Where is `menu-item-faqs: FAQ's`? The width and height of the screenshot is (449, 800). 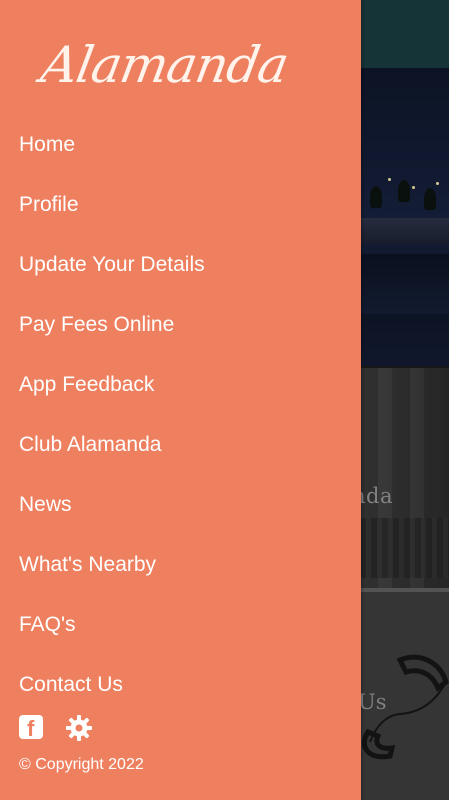
menu-item-faqs: FAQ's is located at coordinates (180, 625).